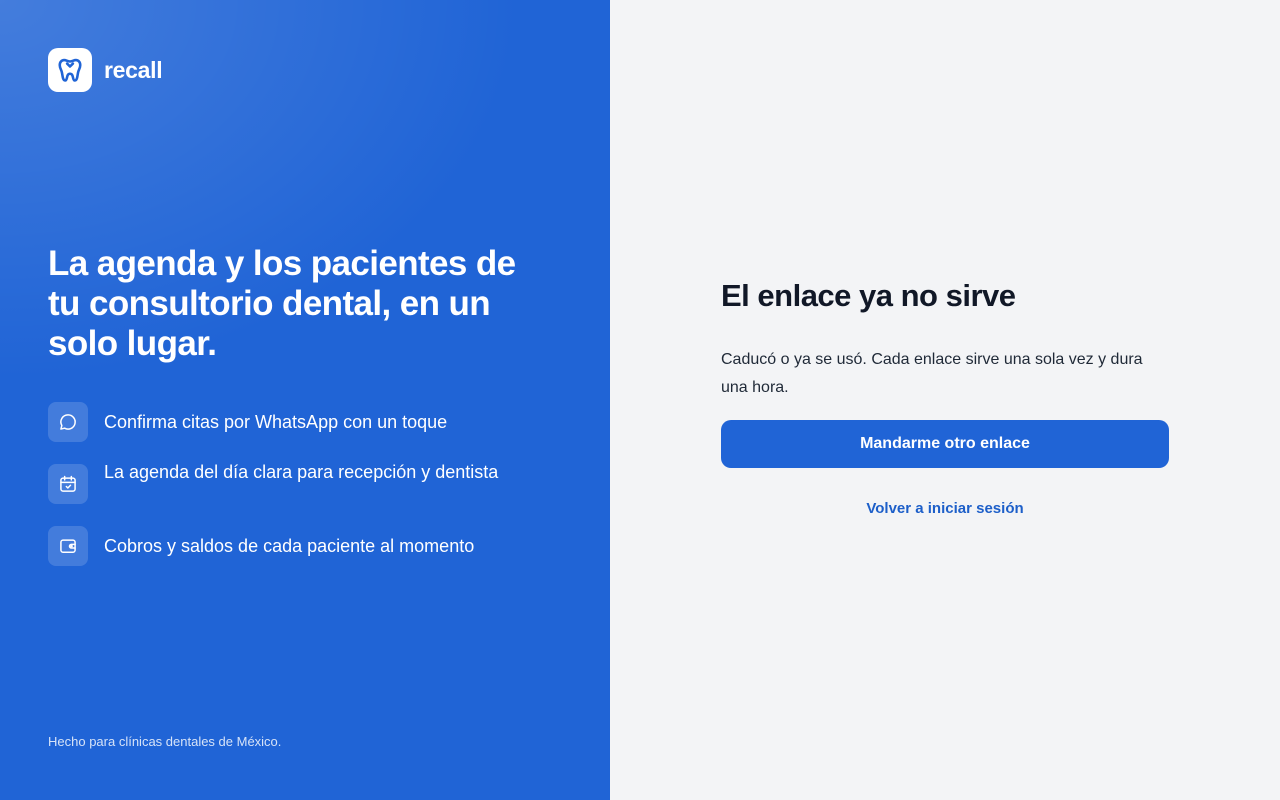 The image size is (1280, 800). I want to click on chat-bubble-icon, so click(68, 422).